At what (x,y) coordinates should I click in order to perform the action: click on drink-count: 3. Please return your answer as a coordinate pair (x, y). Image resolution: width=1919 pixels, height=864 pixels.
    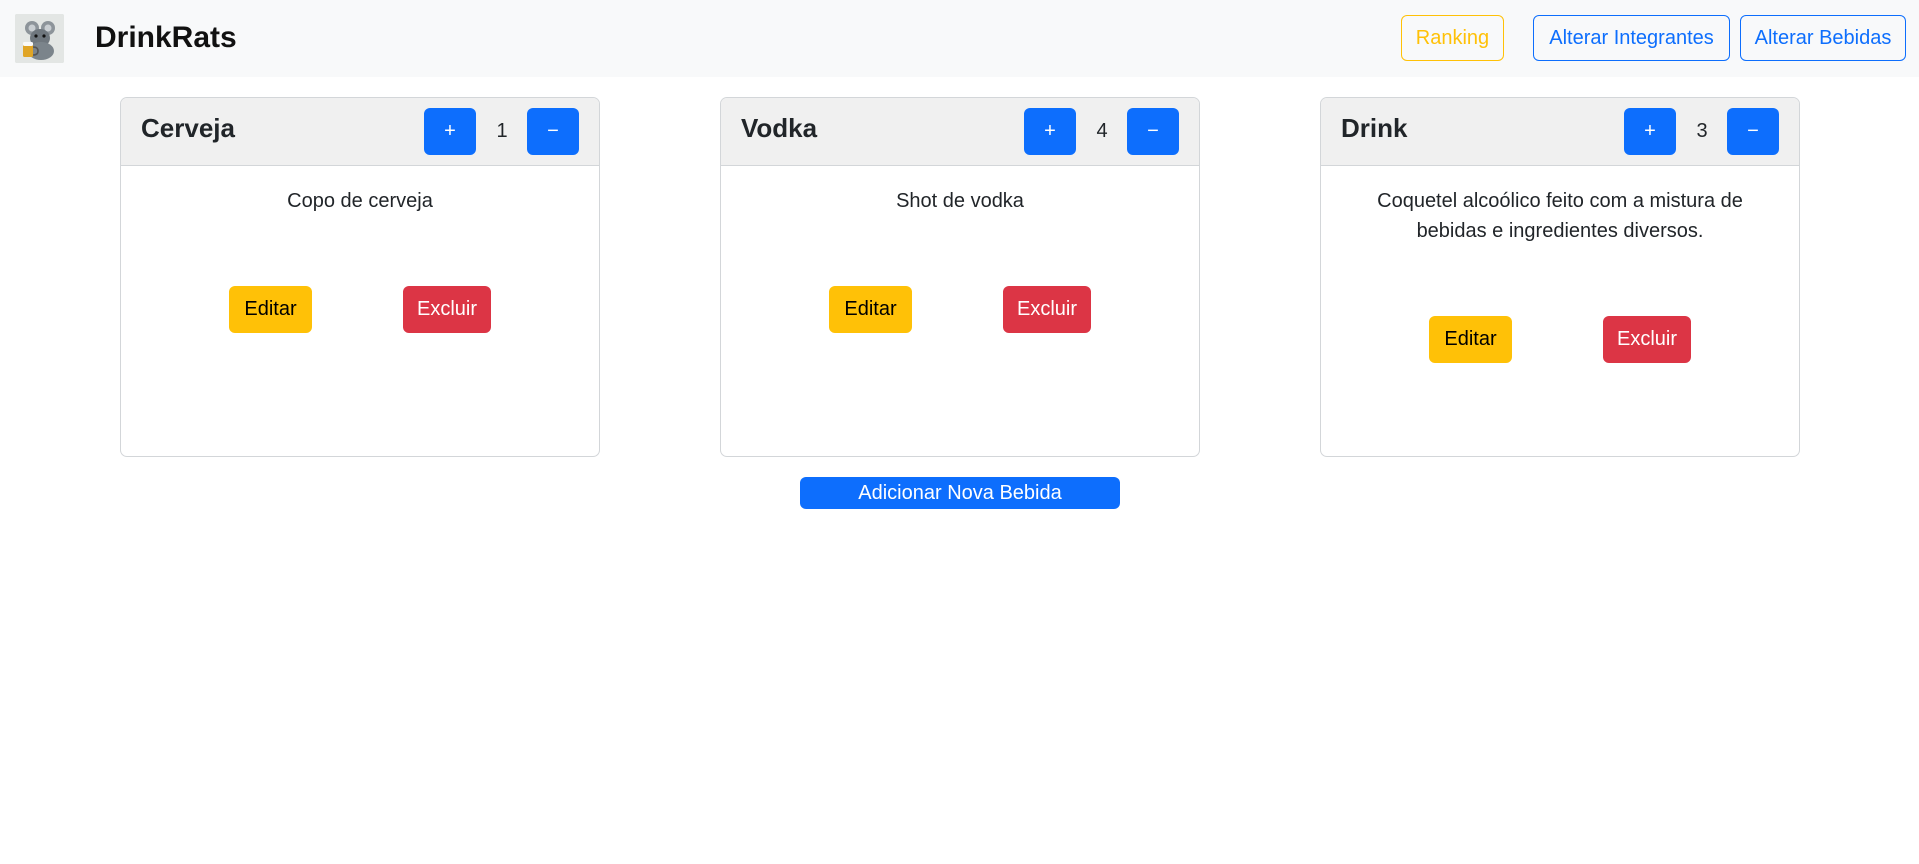
    Looking at the image, I should click on (1702, 131).